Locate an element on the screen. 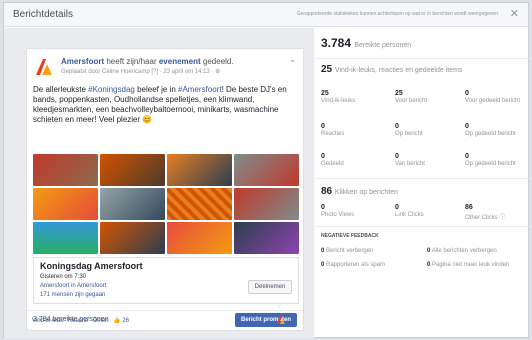 The width and height of the screenshot is (532, 340). report-spam-count: 0 Rapporteren als spam is located at coordinates (353, 265).